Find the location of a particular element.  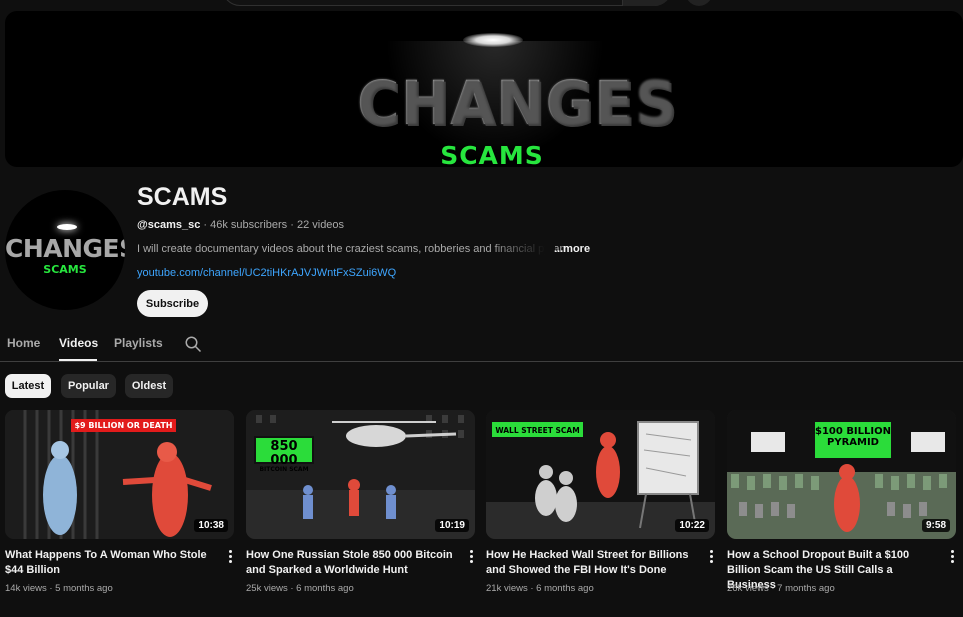

tab-videos: Videos is located at coordinates (78, 343).